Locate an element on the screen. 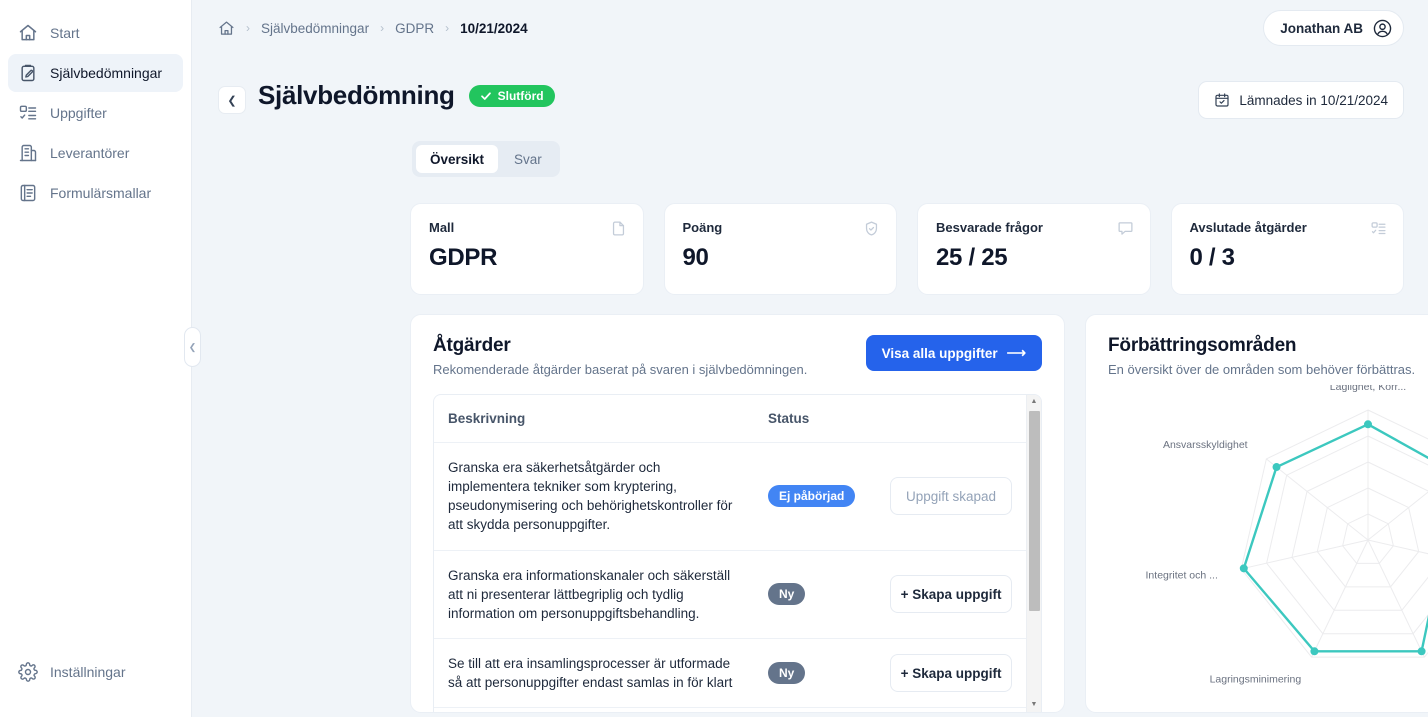 This screenshot has height=717, width=1428. task-created-button: Uppgift skapad is located at coordinates (951, 496).